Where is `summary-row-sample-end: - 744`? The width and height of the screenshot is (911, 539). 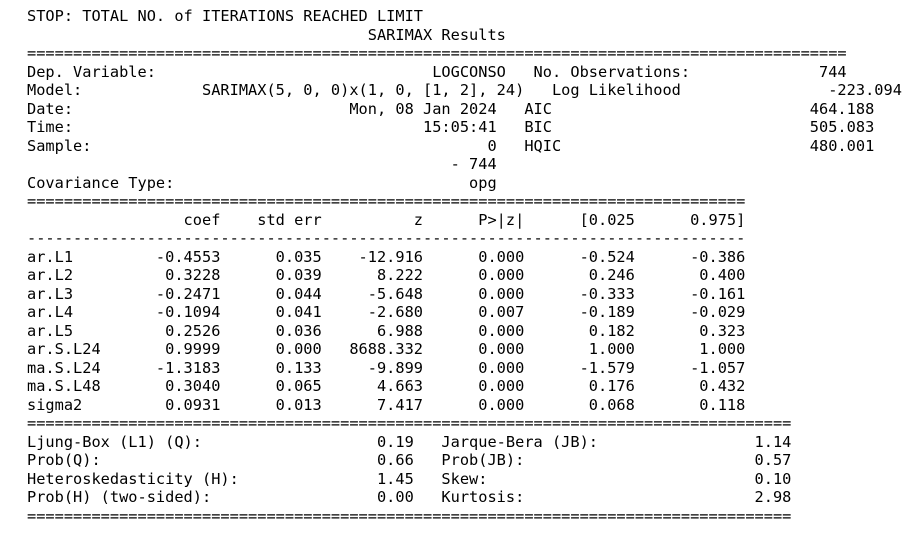
summary-row-sample-end: - 744 is located at coordinates (451, 164).